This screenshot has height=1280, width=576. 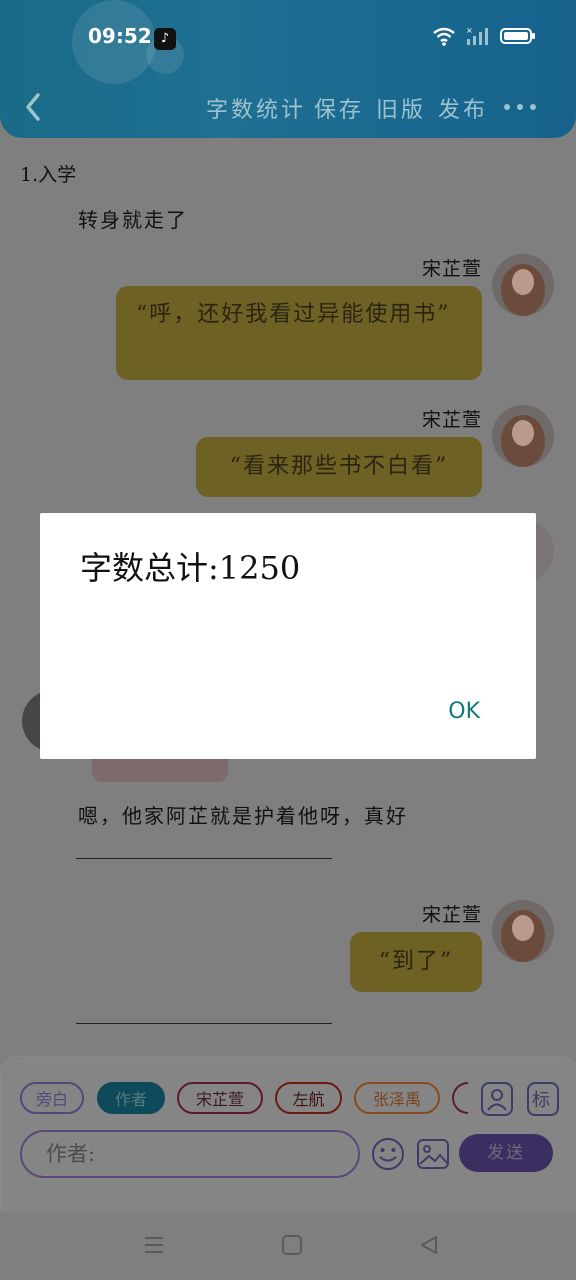 What do you see at coordinates (299, 333) in the screenshot?
I see `dialogue-bubble: “呼，还好我看过异能使用书”` at bounding box center [299, 333].